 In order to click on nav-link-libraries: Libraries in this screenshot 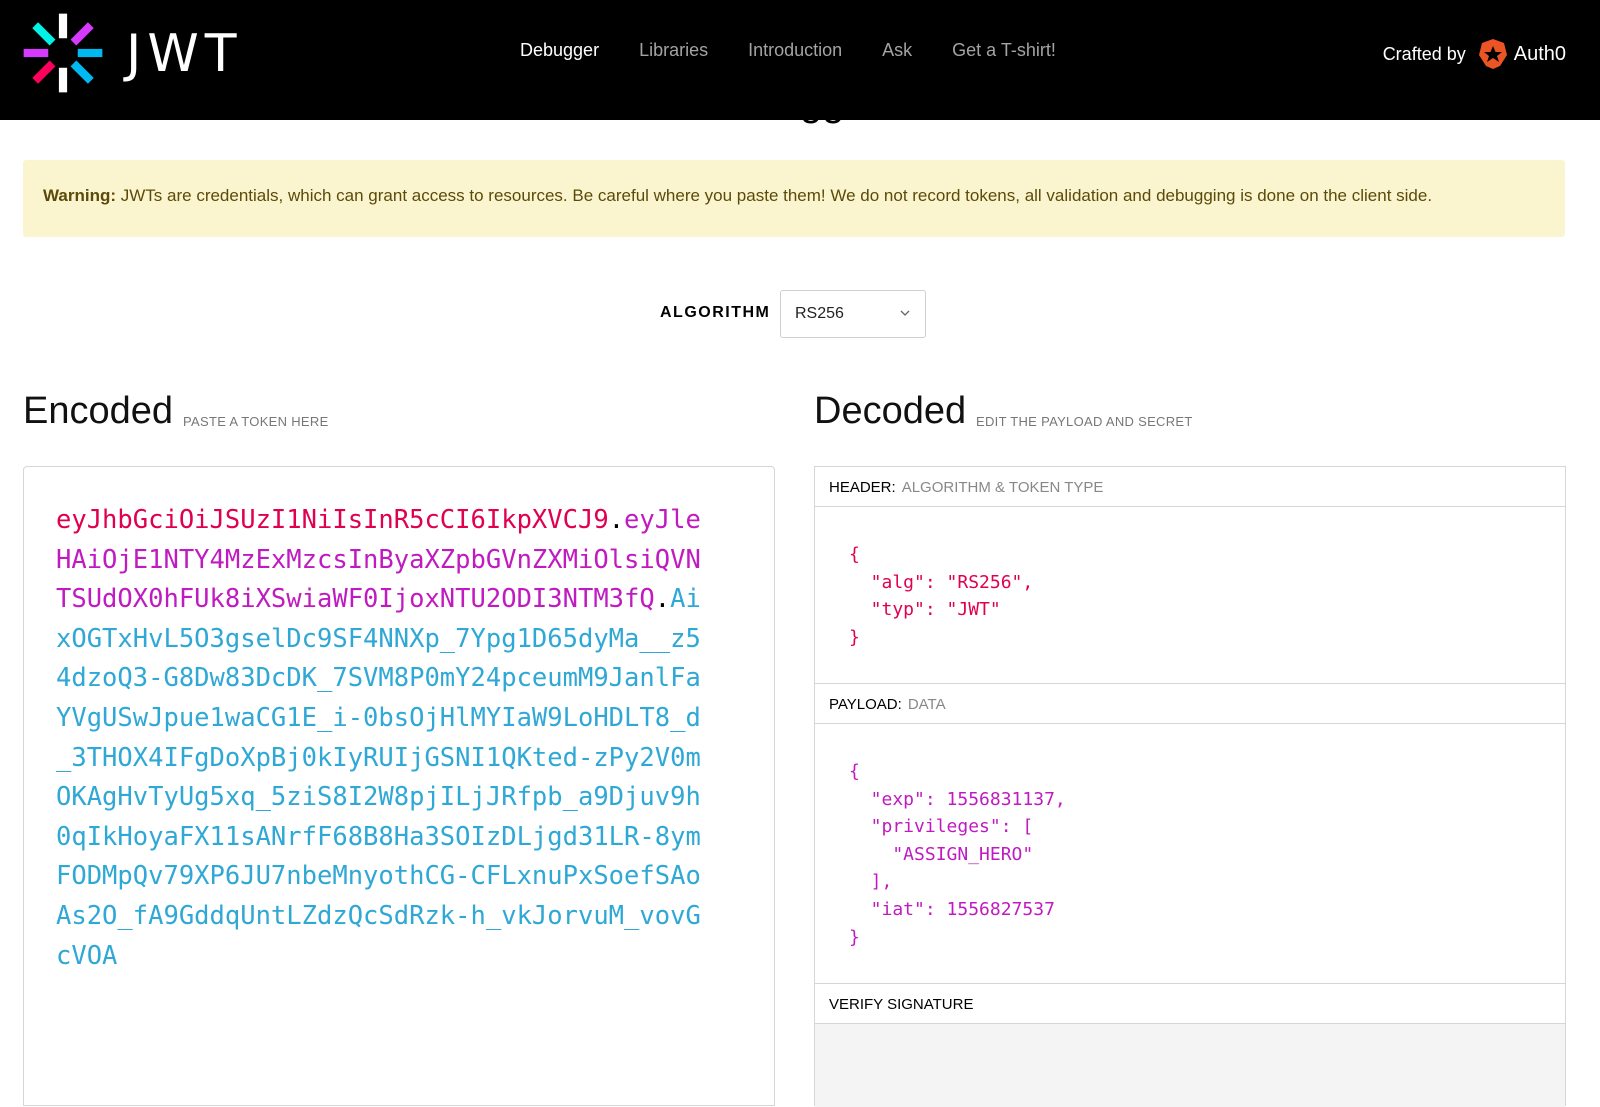, I will do `click(673, 50)`.